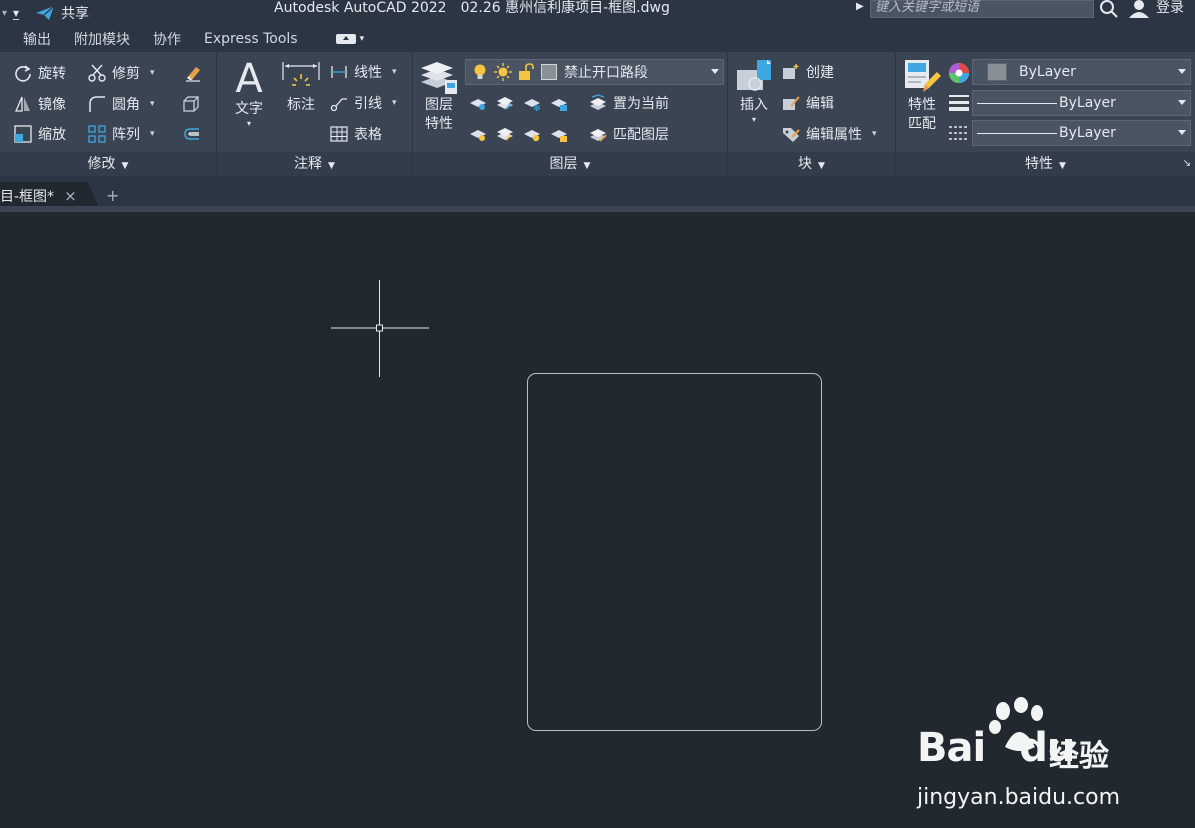  What do you see at coordinates (439, 96) in the screenshot?
I see `layer-properties-button: 图层 特性` at bounding box center [439, 96].